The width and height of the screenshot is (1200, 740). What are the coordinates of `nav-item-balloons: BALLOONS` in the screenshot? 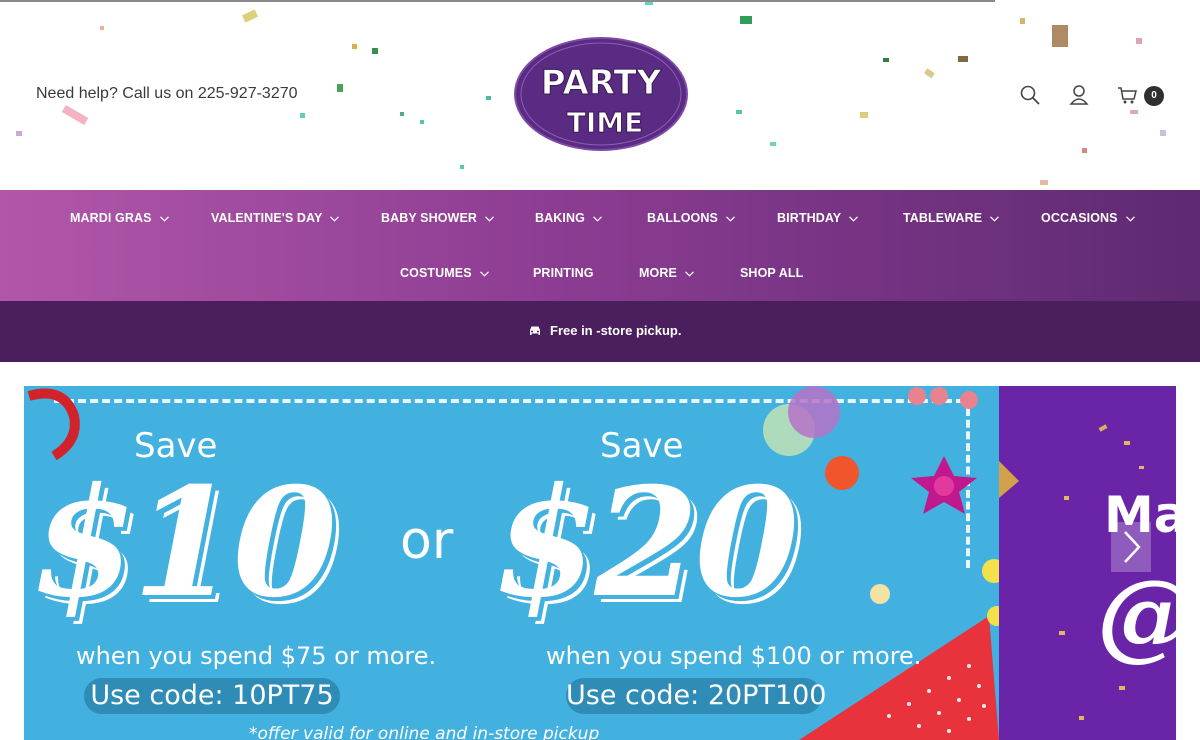 It's located at (691, 221).